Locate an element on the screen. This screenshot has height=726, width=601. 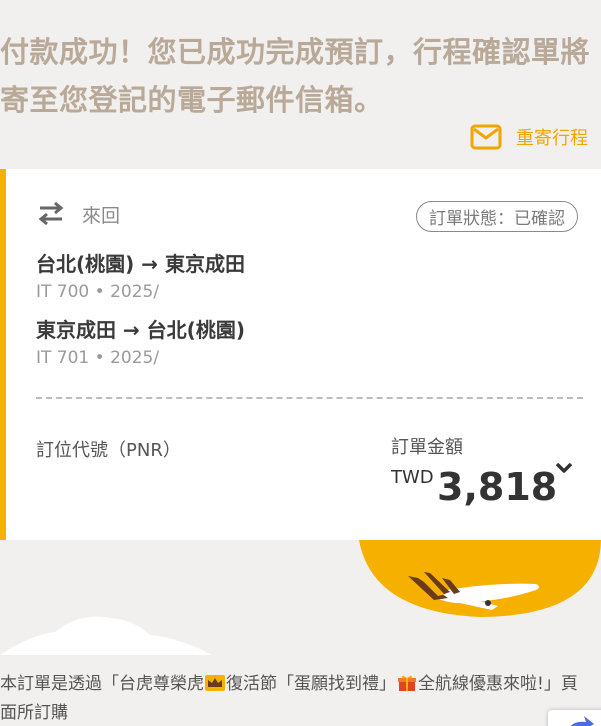
promo-text-before: 本訂單是透過「台虎尊榮虎 is located at coordinates (102, 684).